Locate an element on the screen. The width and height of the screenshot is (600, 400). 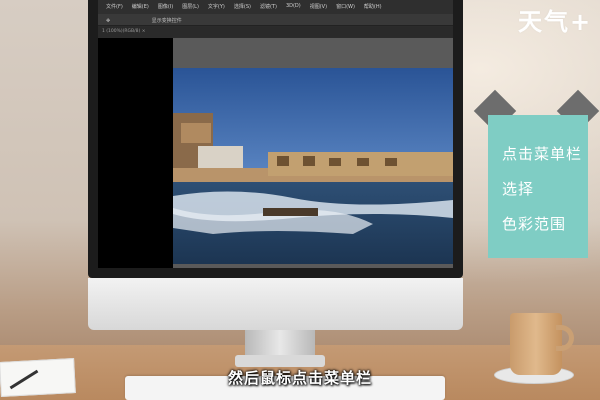
tools-panel-dark is located at coordinates (135, 153).